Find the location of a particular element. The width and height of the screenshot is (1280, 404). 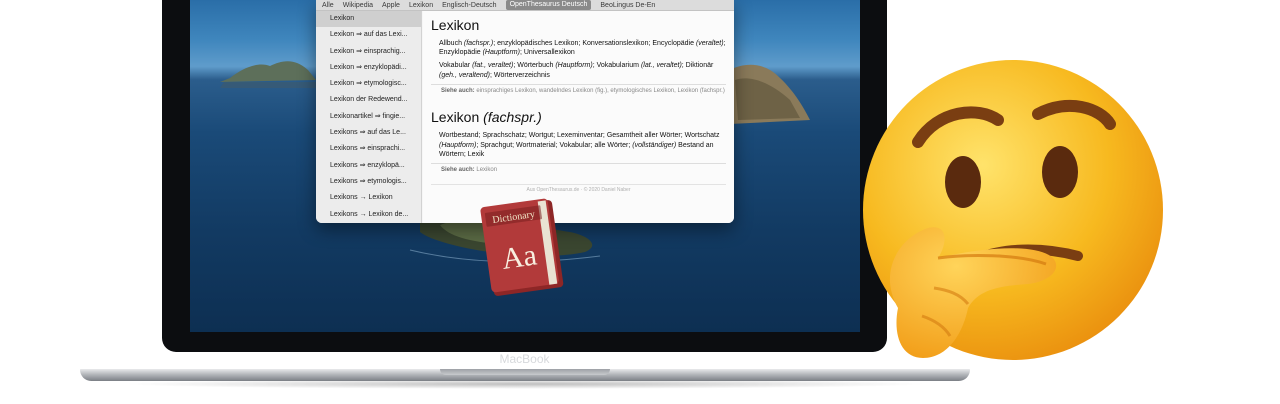

tab-englisch-deutsch: Englisch-Deutsch is located at coordinates (469, 5).